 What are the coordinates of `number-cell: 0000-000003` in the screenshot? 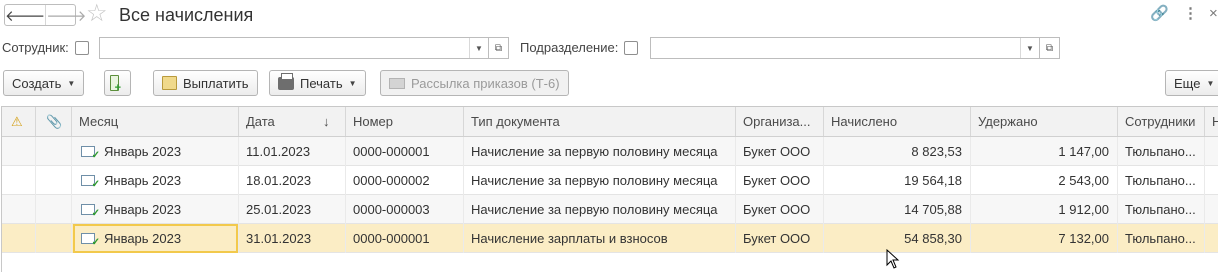 It's located at (405, 209).